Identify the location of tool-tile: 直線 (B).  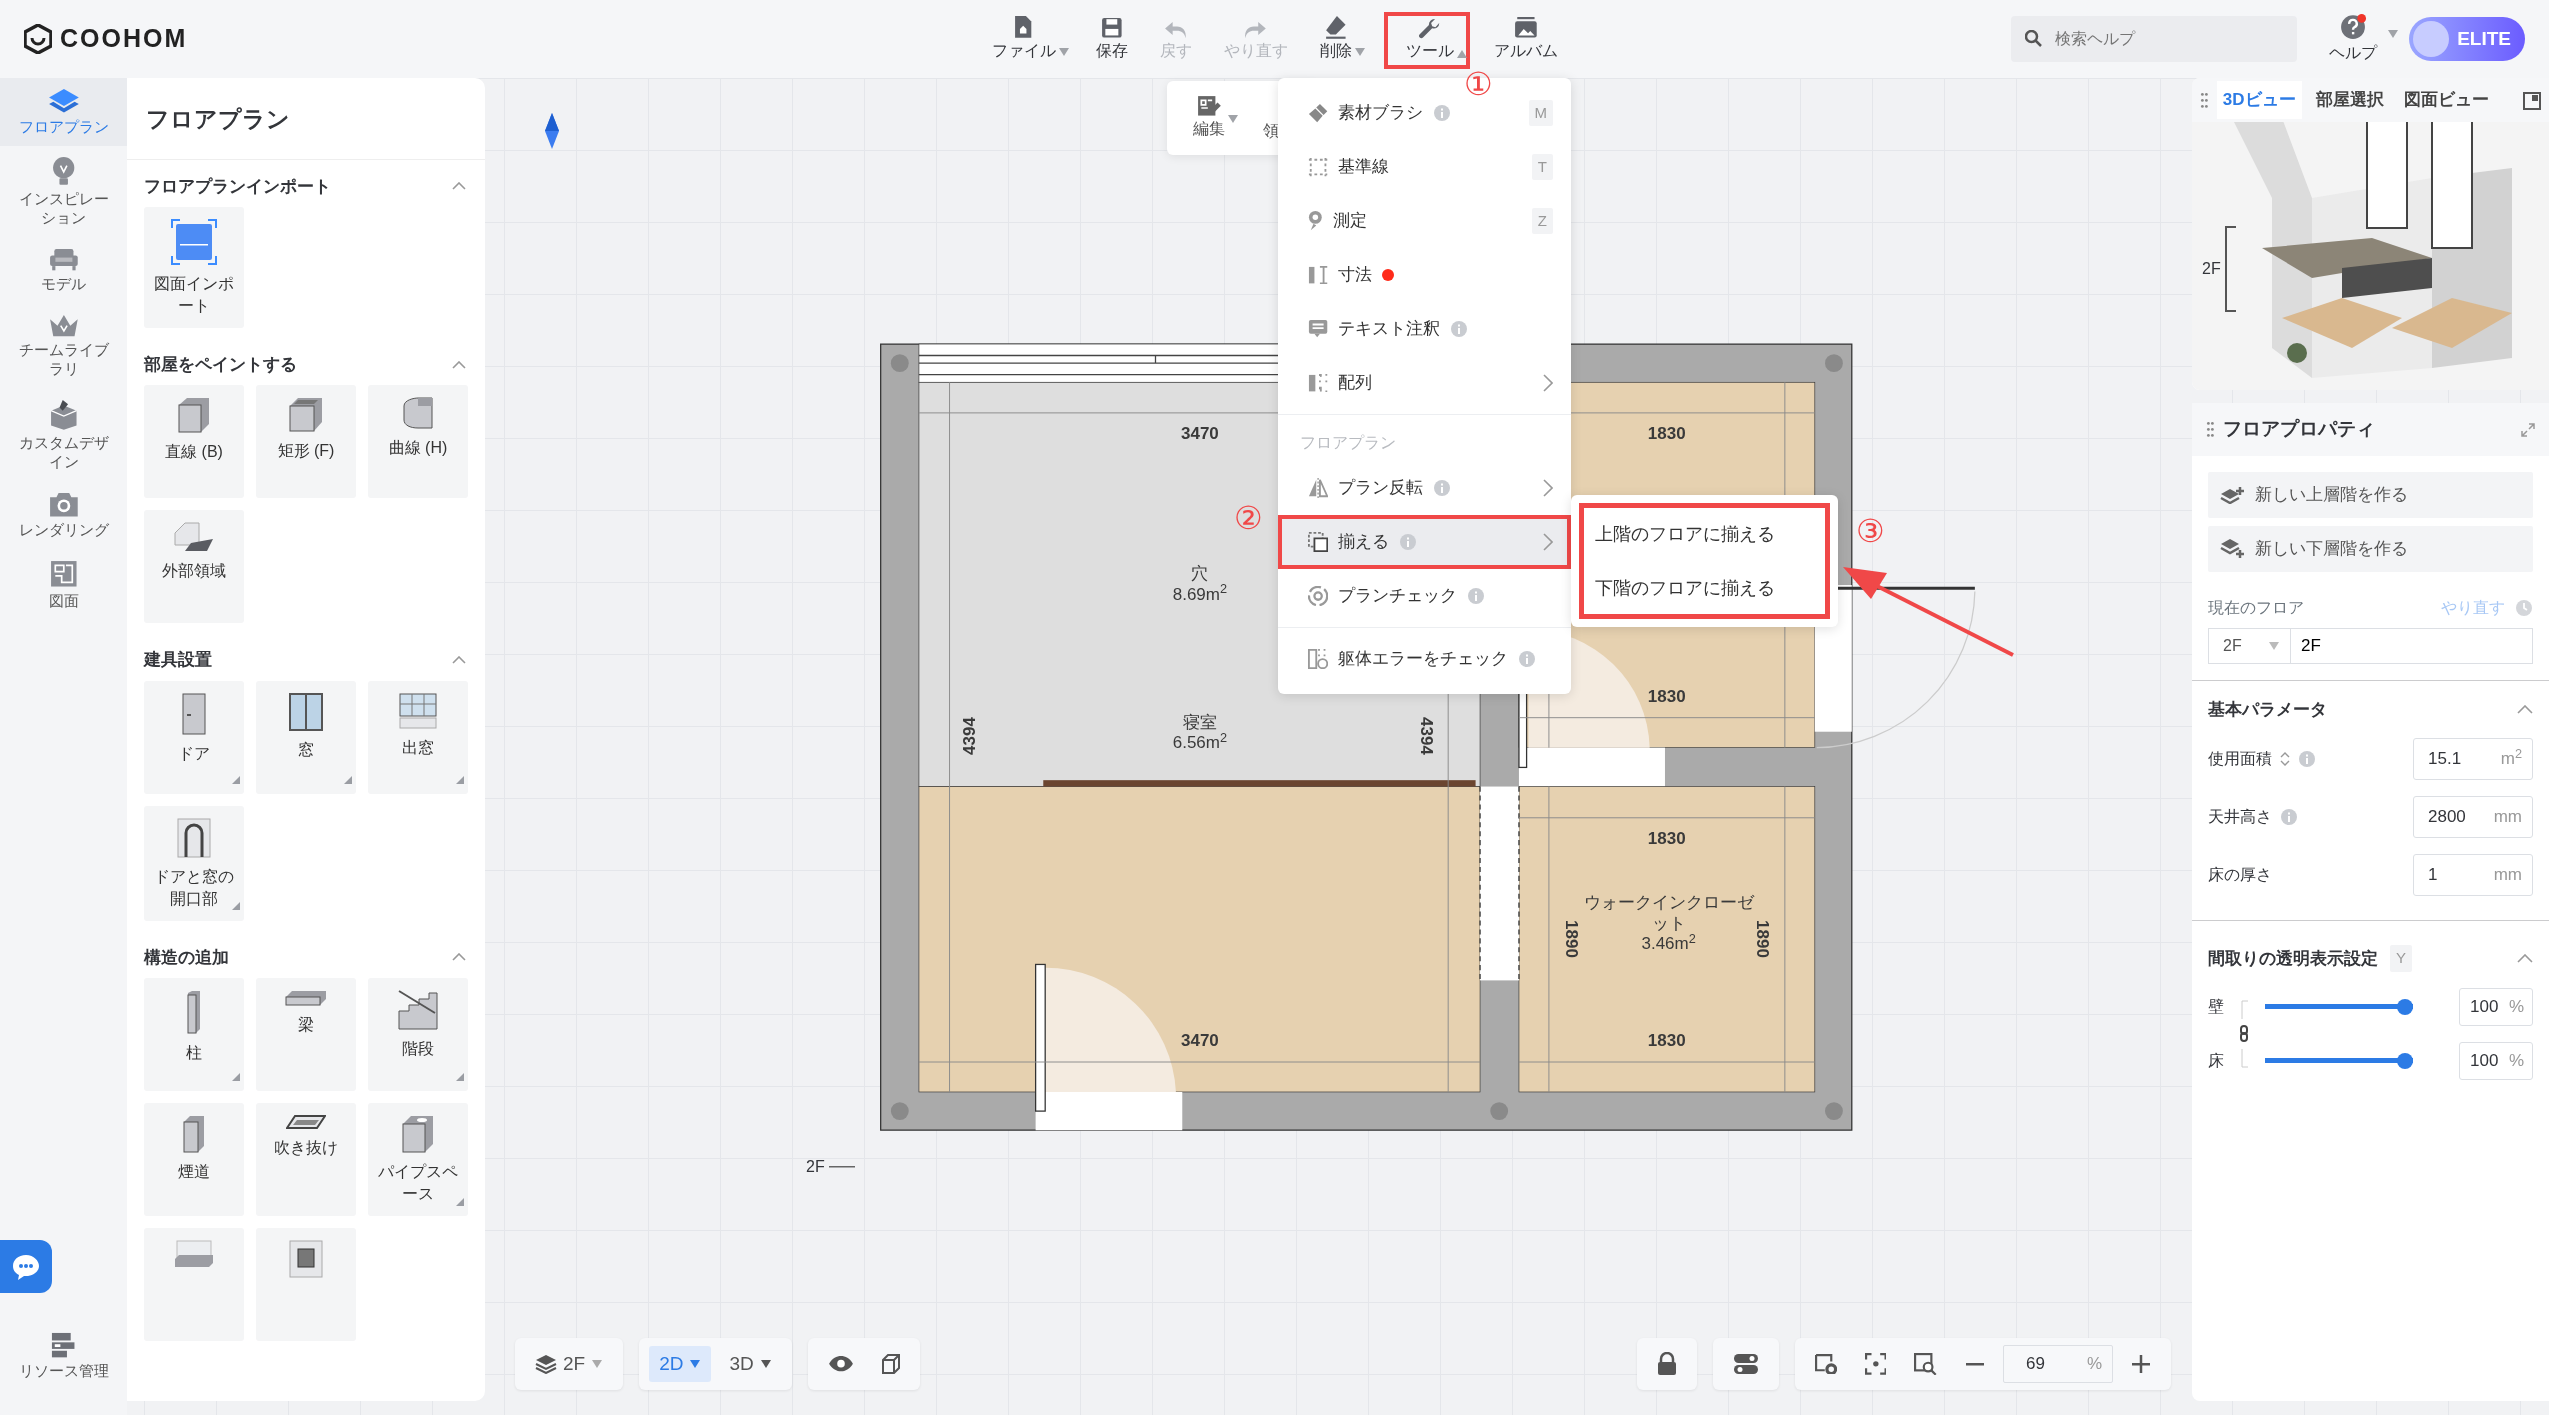
(194, 442).